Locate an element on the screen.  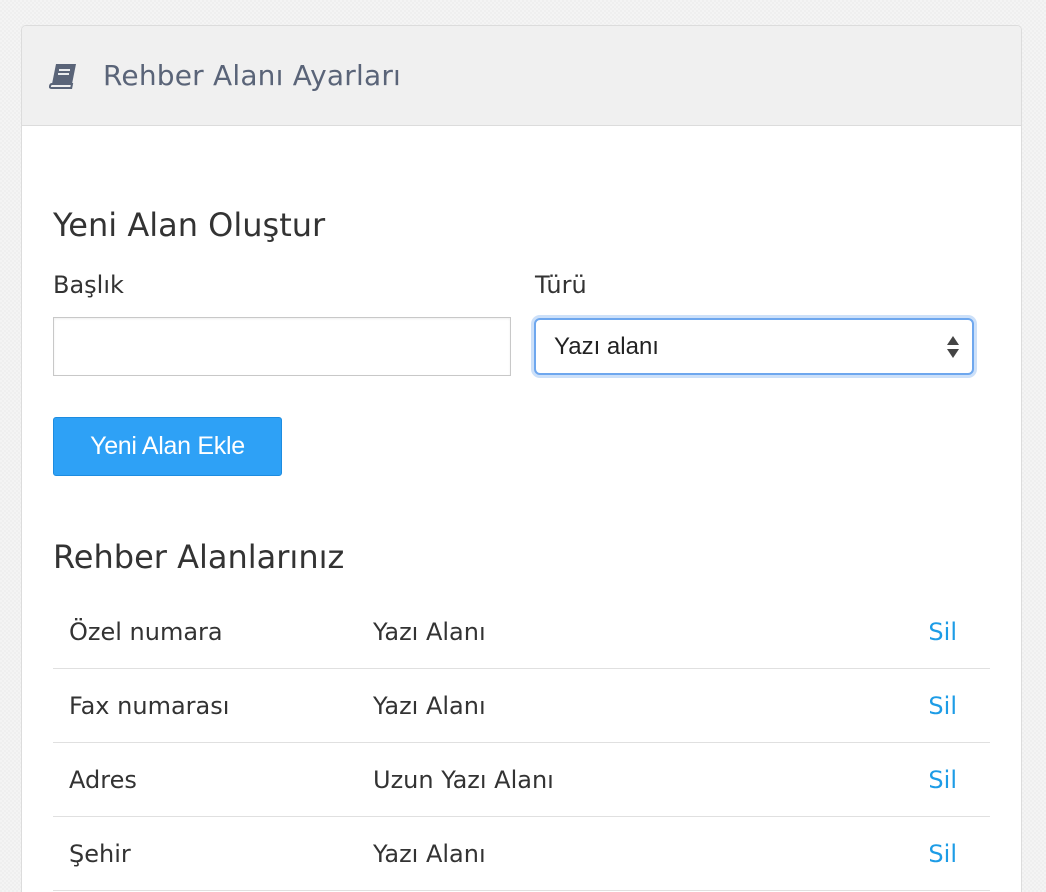
title-input is located at coordinates (282, 346).